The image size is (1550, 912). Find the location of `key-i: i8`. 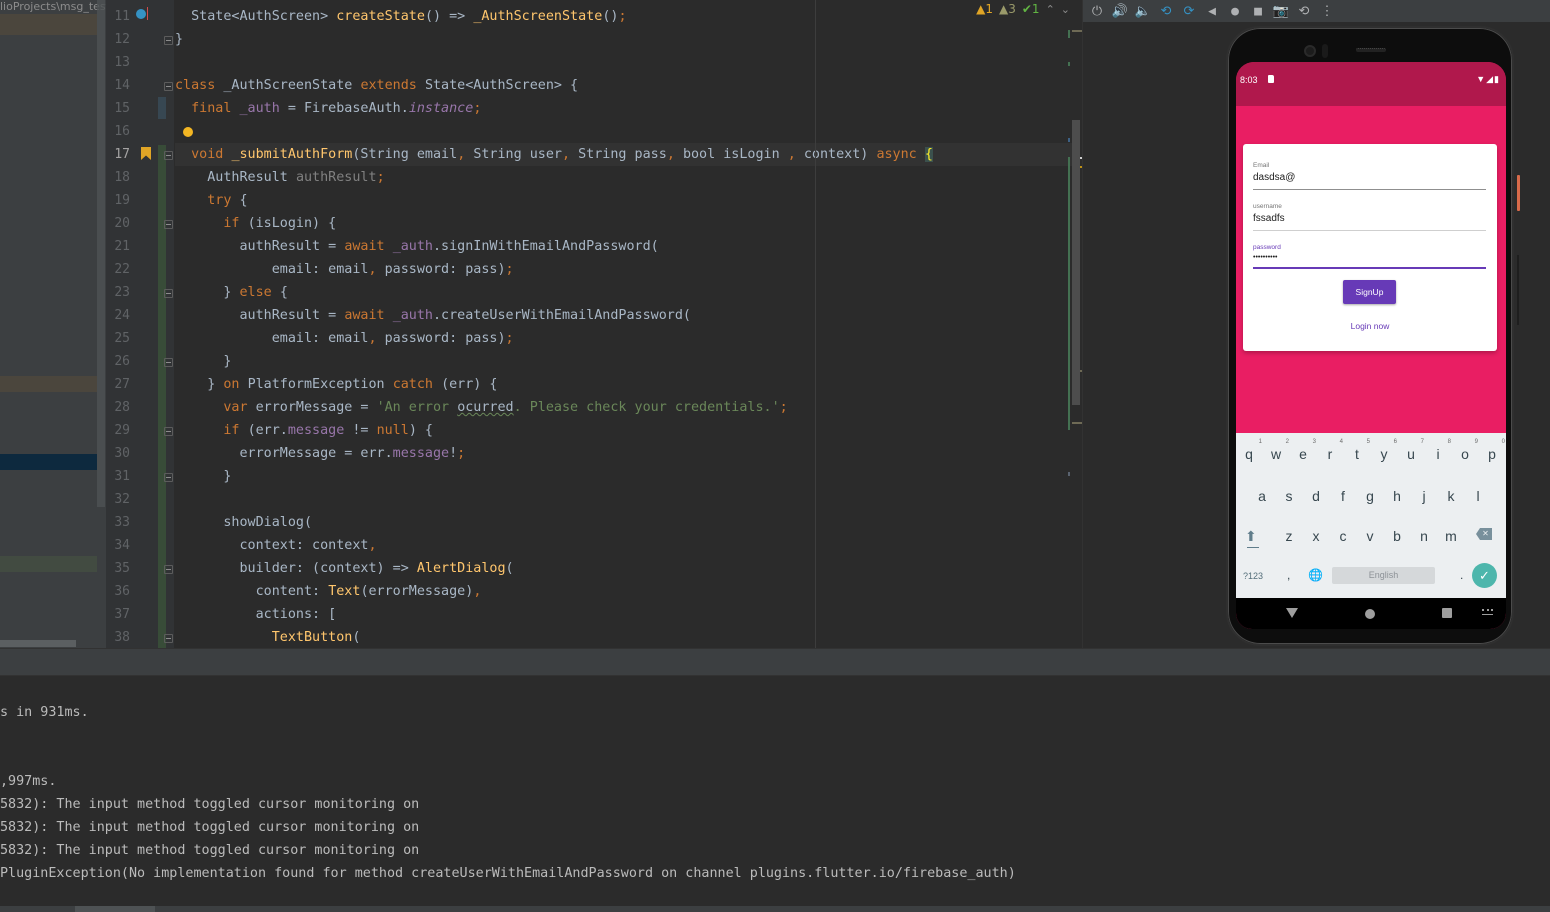

key-i: i8 is located at coordinates (1439, 450).